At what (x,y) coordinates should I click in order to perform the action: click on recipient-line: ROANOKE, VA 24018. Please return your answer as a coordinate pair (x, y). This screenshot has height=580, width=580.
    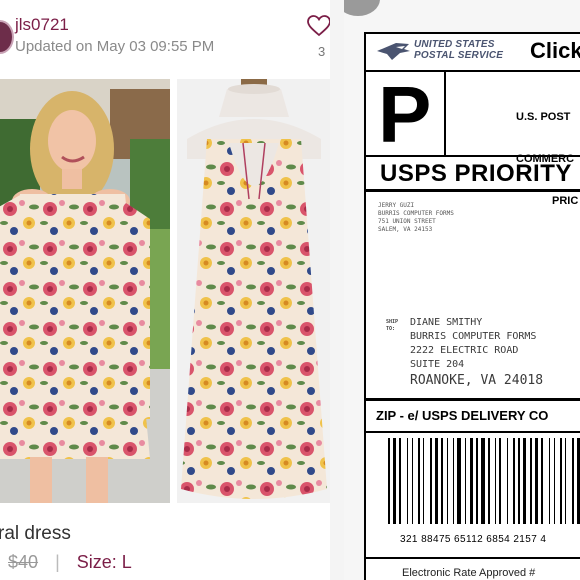
    Looking at the image, I should click on (477, 380).